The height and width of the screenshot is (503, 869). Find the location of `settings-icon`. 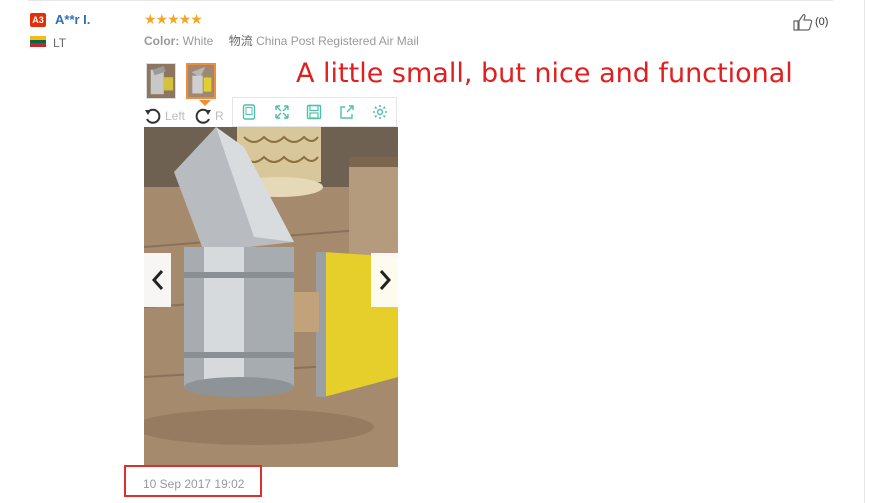

settings-icon is located at coordinates (380, 112).